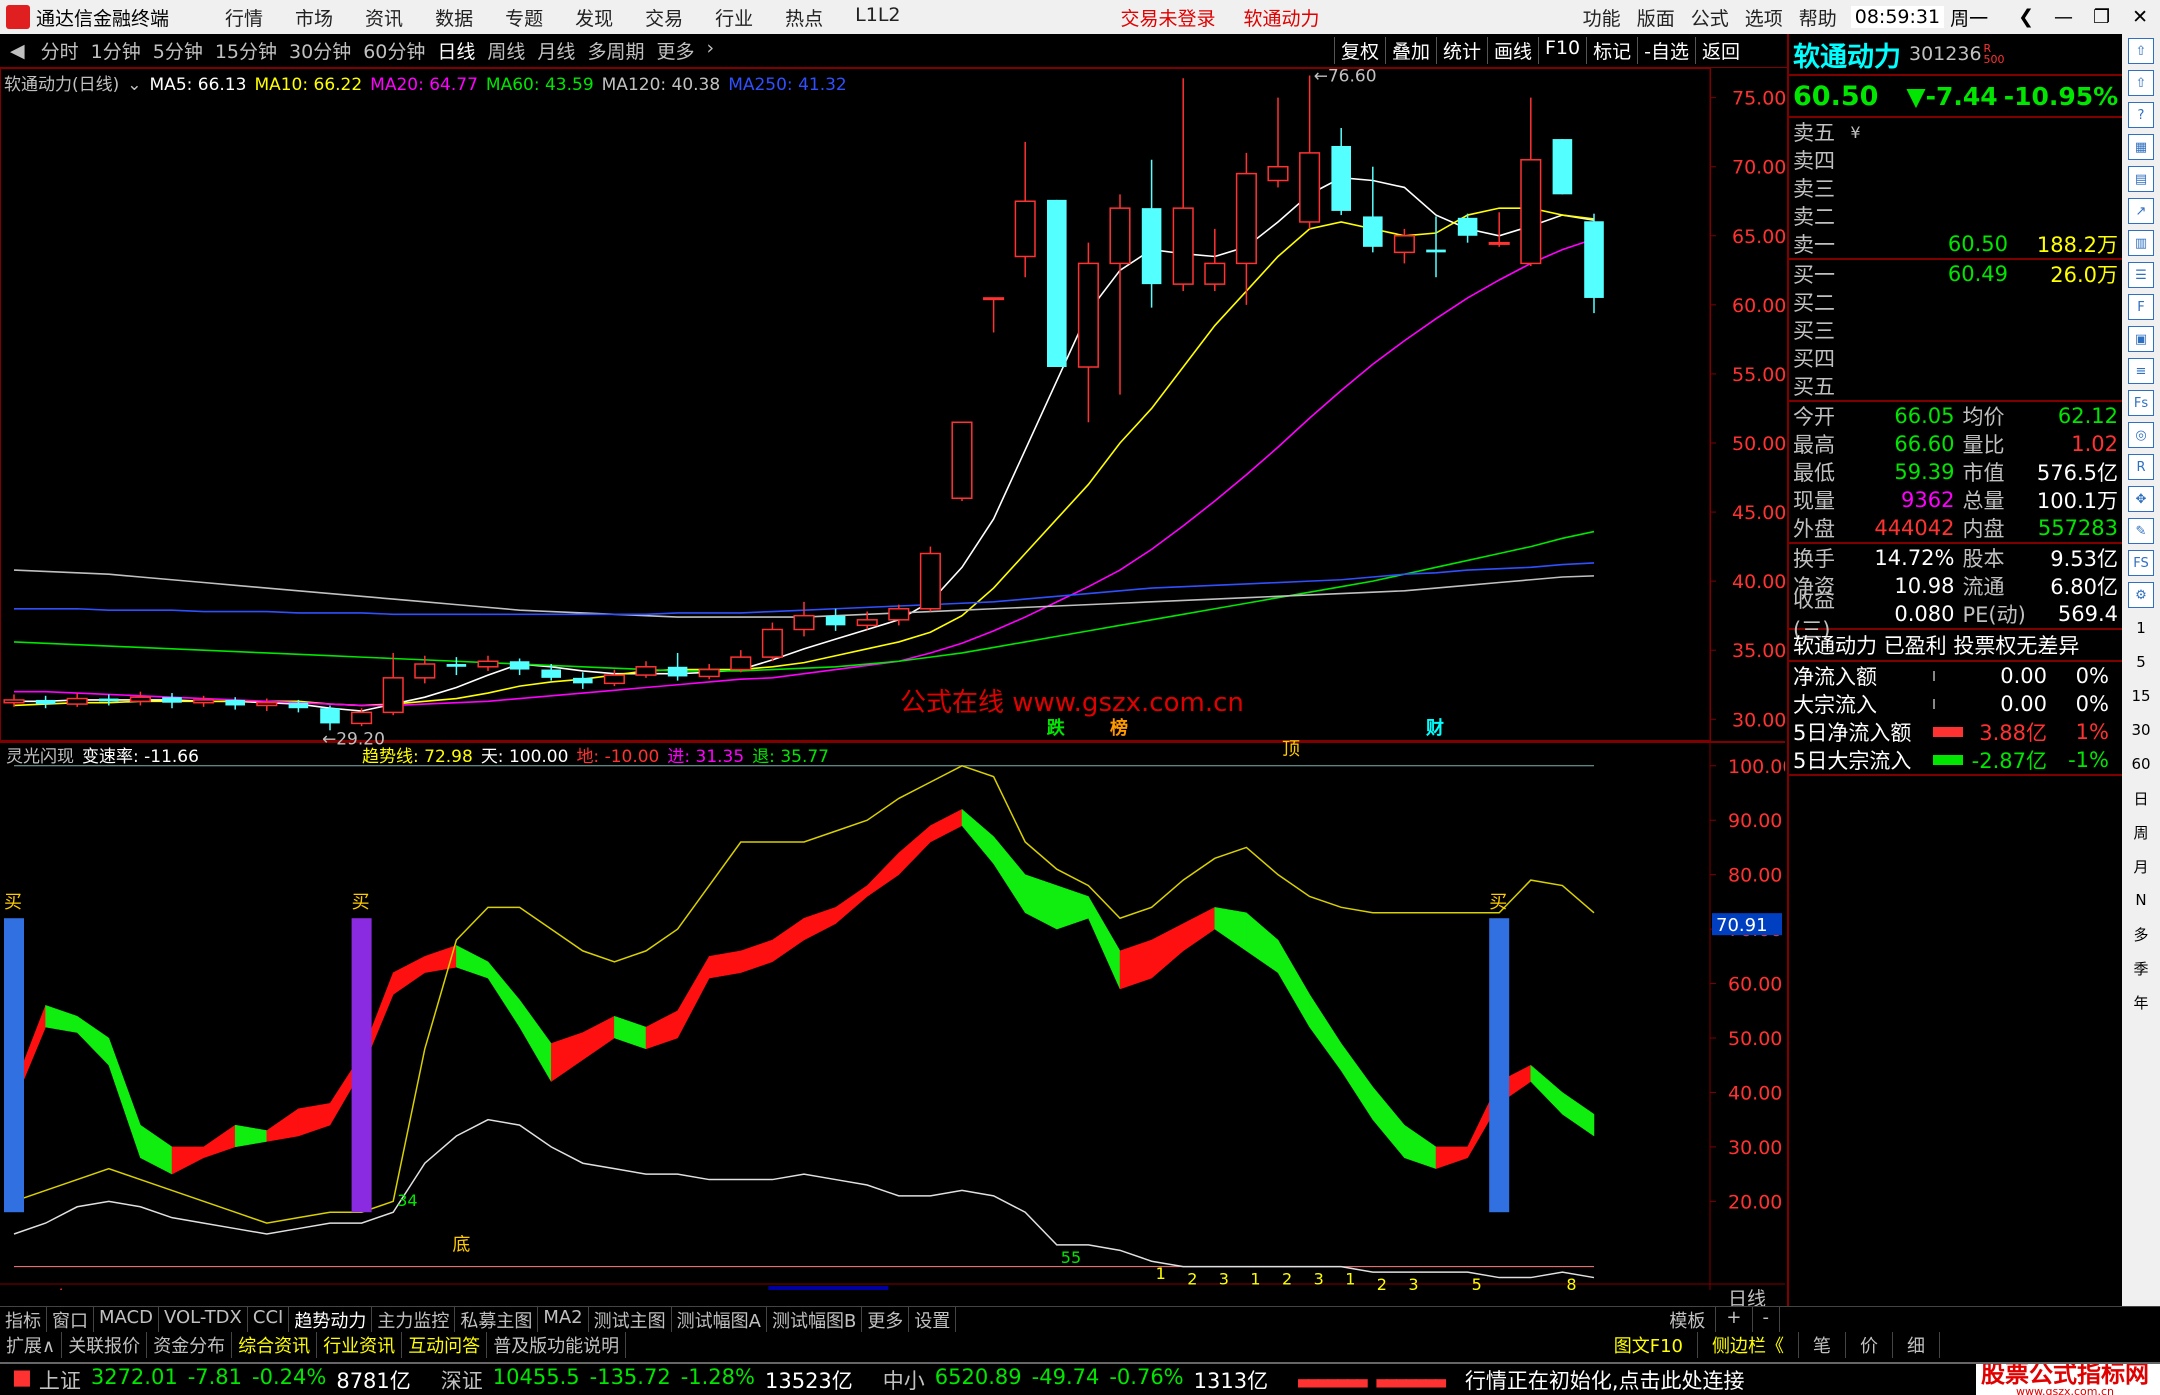  Describe the element at coordinates (2141, 499) in the screenshot. I see `cross-icon: ✥` at that location.